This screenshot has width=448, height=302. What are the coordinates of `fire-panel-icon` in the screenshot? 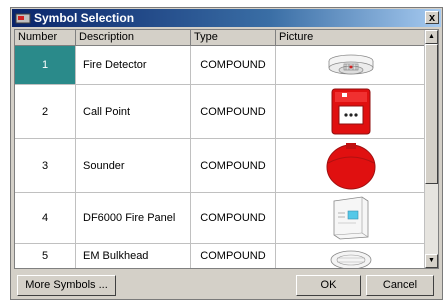 It's located at (350, 218).